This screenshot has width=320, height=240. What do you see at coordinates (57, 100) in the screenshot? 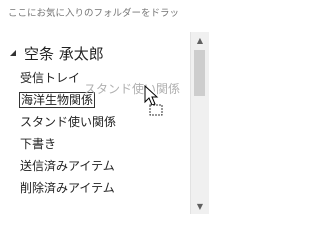
I see `folder-label: 海洋生物関係` at bounding box center [57, 100].